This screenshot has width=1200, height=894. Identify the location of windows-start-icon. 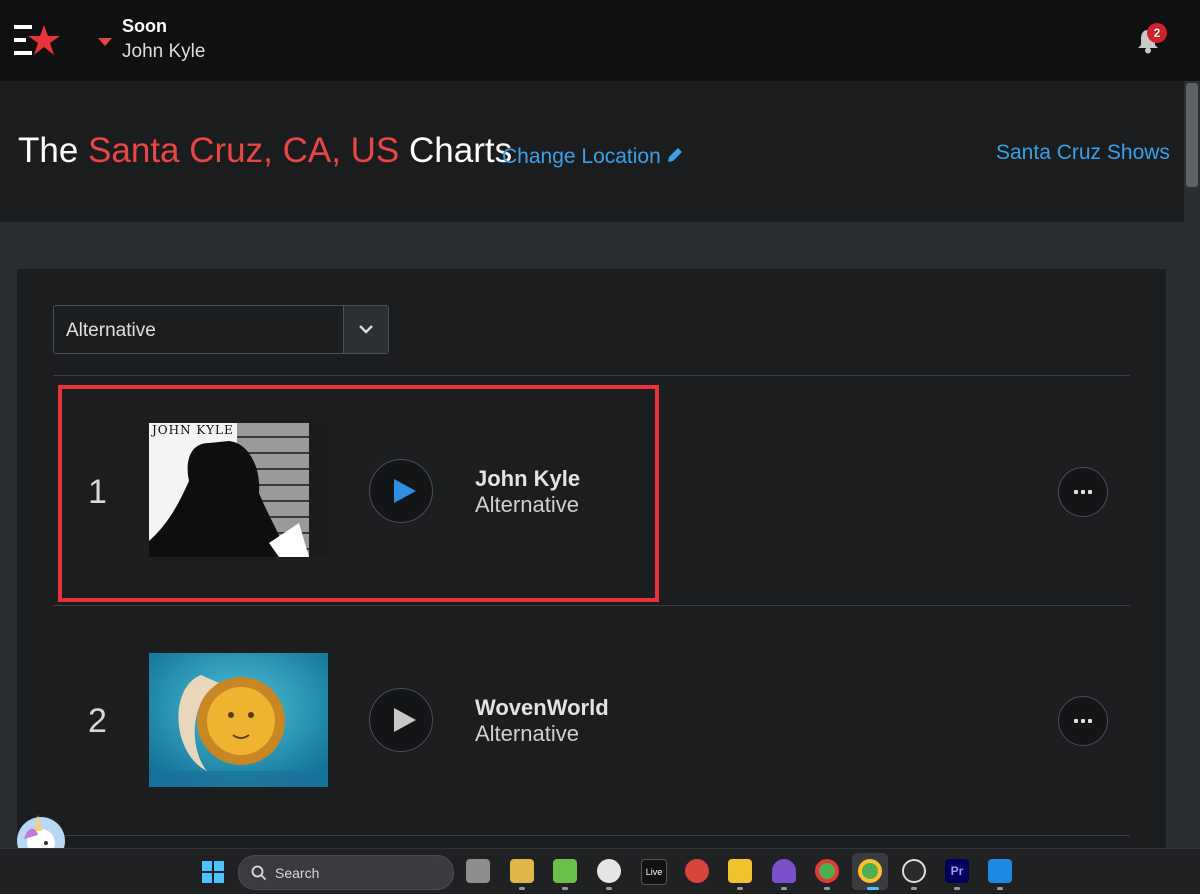
(213, 872).